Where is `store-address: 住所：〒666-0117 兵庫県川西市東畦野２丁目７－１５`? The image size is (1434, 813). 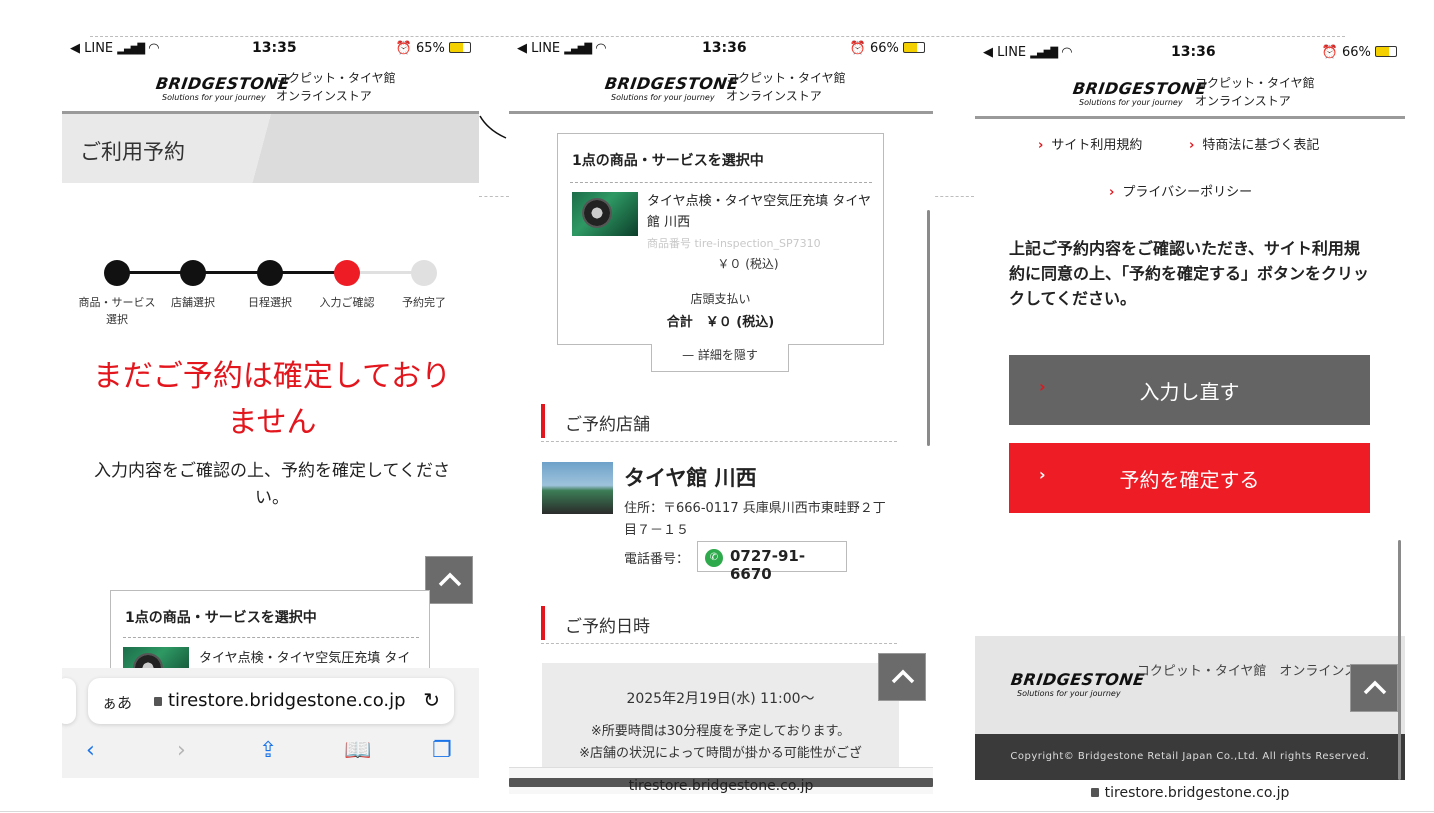
store-address: 住所：〒666-0117 兵庫県川西市東畦野２丁目７－１５ is located at coordinates (755, 519).